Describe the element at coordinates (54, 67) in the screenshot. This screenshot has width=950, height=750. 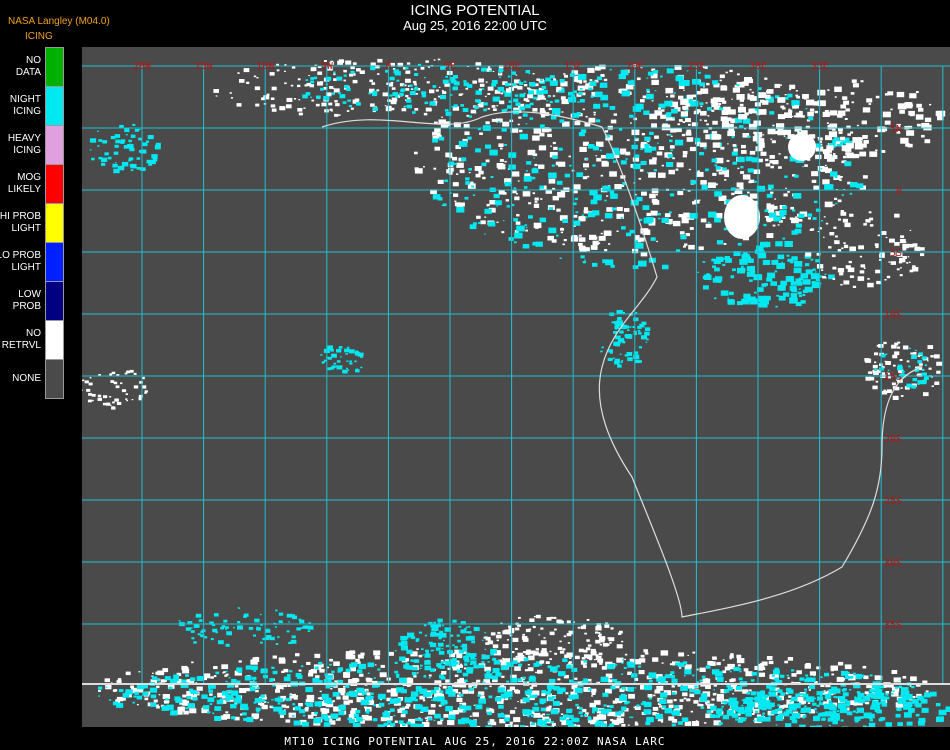
I see `legend-swatch` at that location.